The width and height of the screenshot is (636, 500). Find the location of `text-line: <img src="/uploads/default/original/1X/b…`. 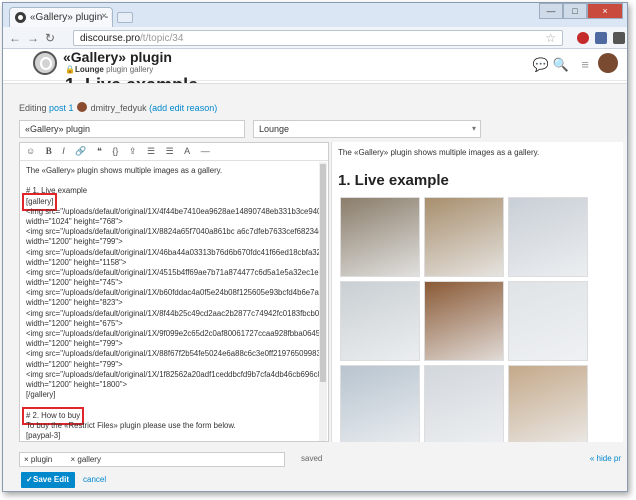

text-line: <img src="/uploads/default/original/1X/b… is located at coordinates (173, 293).